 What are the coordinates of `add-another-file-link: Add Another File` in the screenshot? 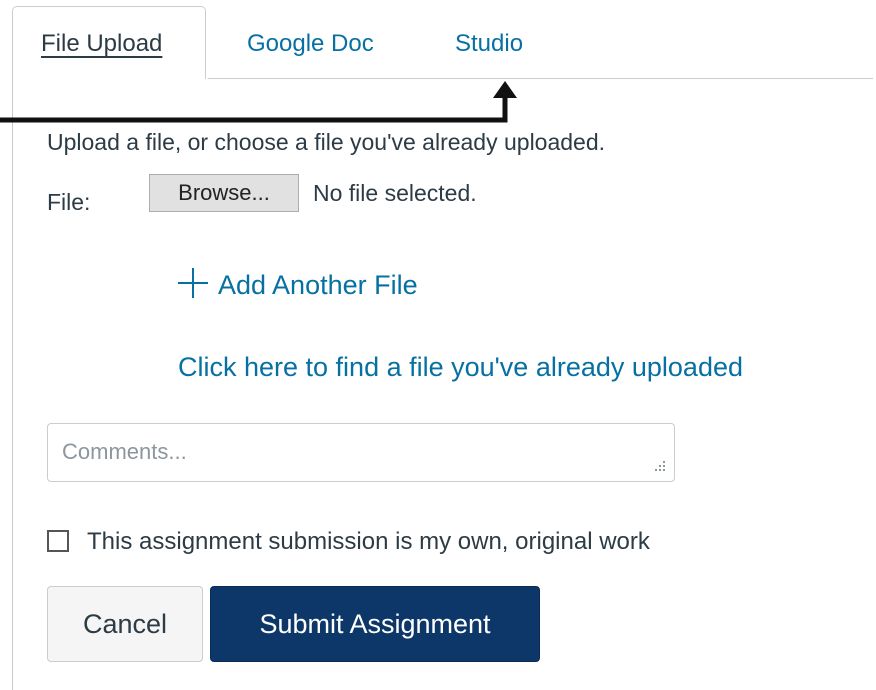 It's located at (298, 284).